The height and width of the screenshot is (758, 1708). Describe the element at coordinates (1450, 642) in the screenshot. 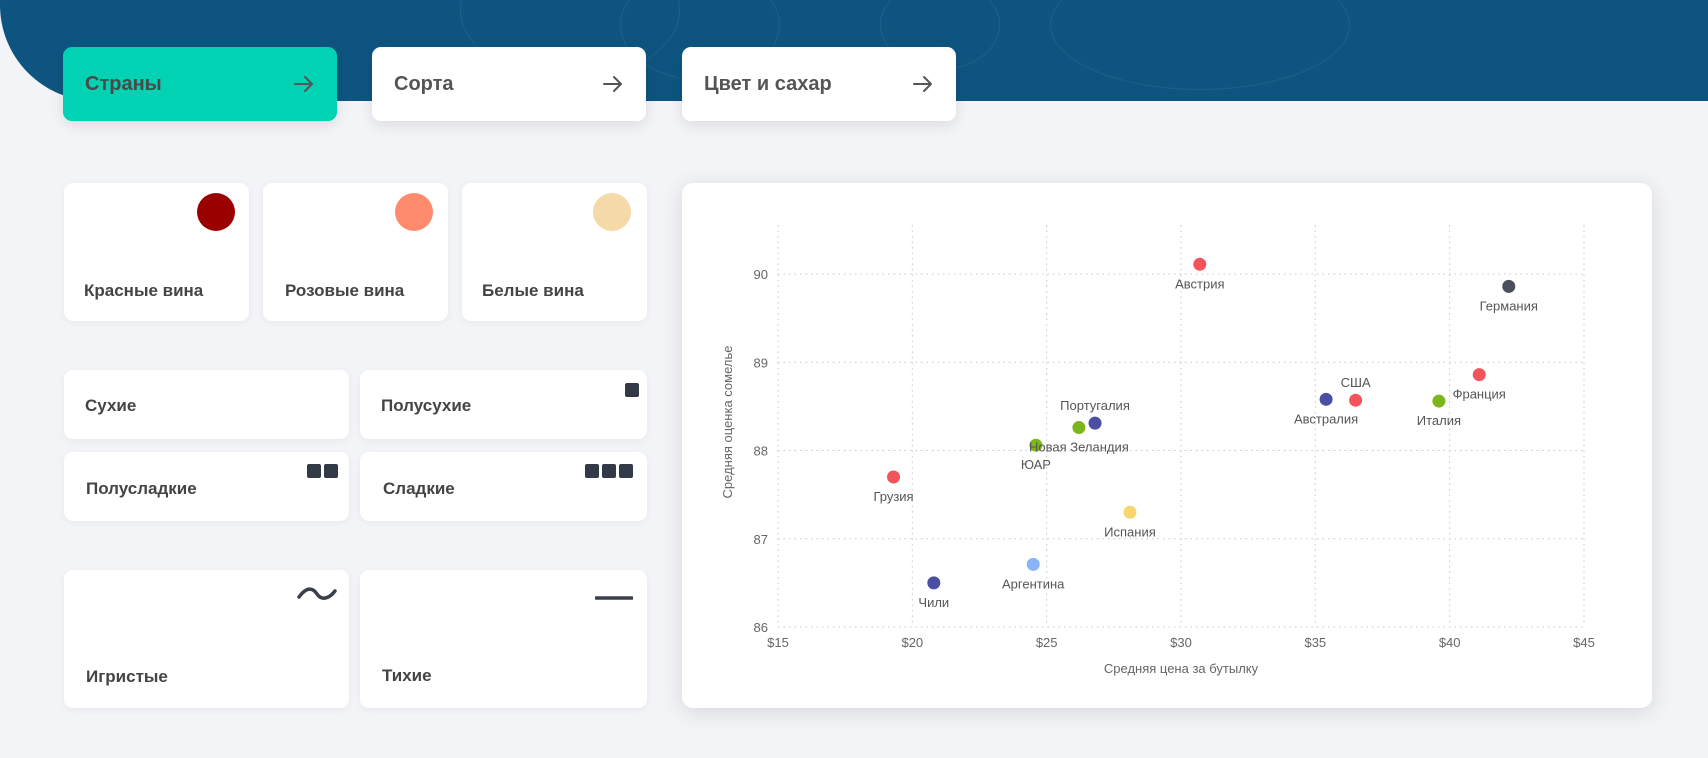

I see `x-tick-label: $40` at that location.